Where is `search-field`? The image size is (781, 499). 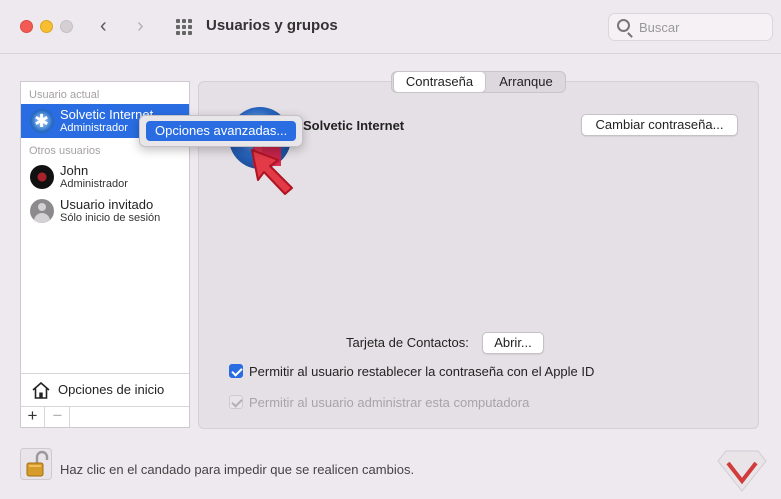
search-field is located at coordinates (690, 27).